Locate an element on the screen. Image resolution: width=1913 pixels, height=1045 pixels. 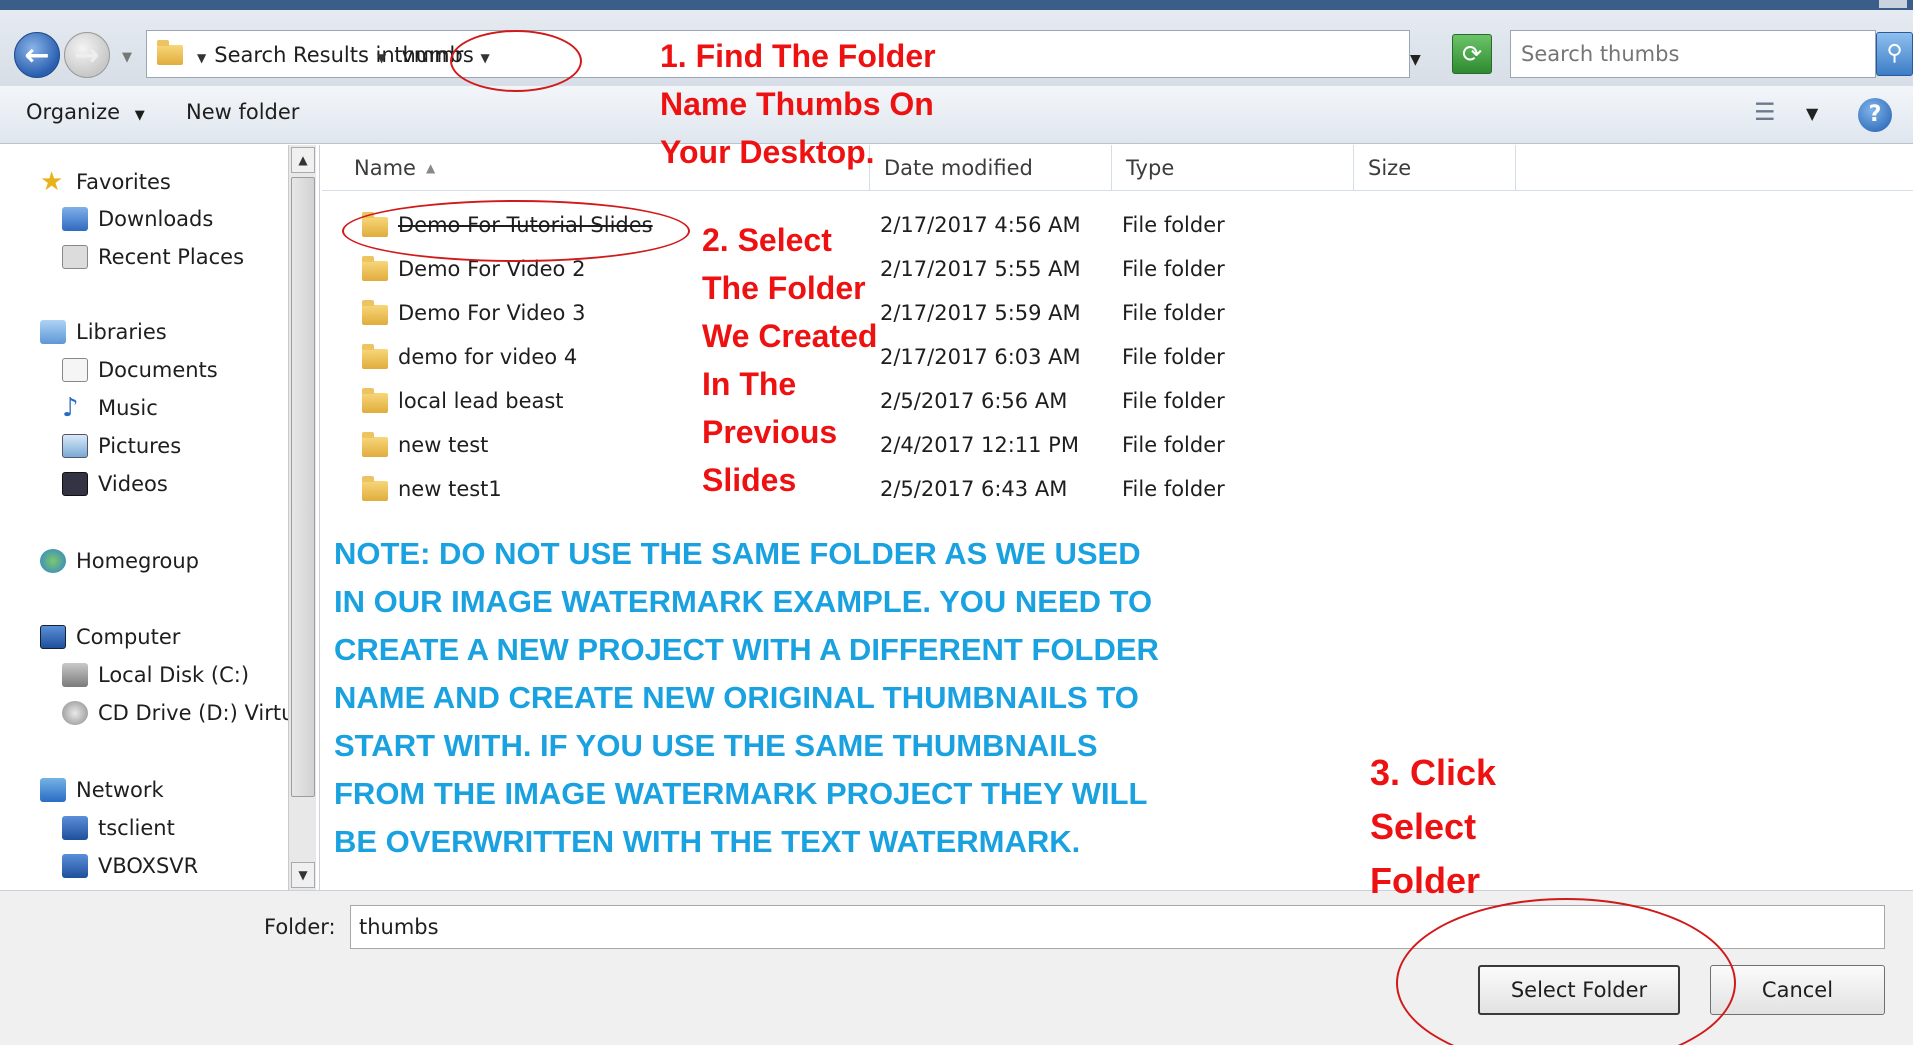
annotation-line: The Folder is located at coordinates (784, 288).